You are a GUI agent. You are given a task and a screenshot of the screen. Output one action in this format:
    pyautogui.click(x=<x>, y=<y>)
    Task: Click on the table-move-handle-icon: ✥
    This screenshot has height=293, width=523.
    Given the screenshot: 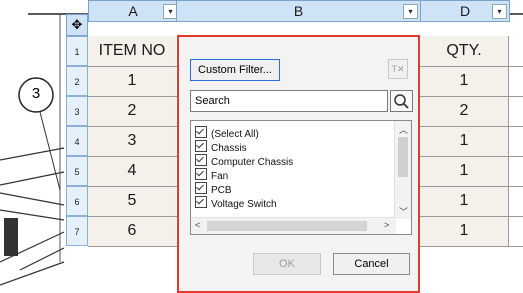 What is the action you would take?
    pyautogui.click(x=77, y=25)
    